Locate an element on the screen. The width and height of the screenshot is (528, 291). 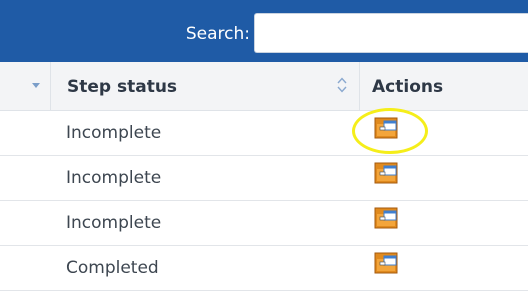
column-header-label: Actions is located at coordinates (408, 87).